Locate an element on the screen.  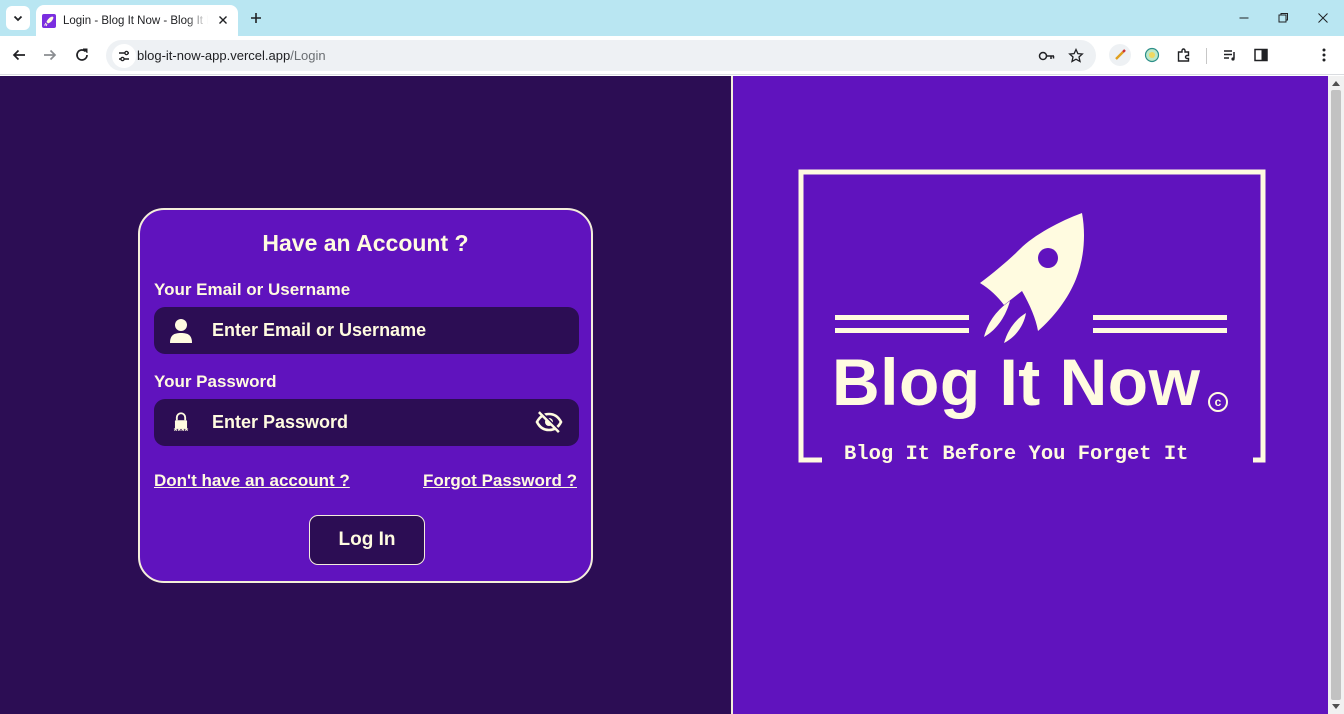
bookmark-button is located at coordinates (1076, 56).